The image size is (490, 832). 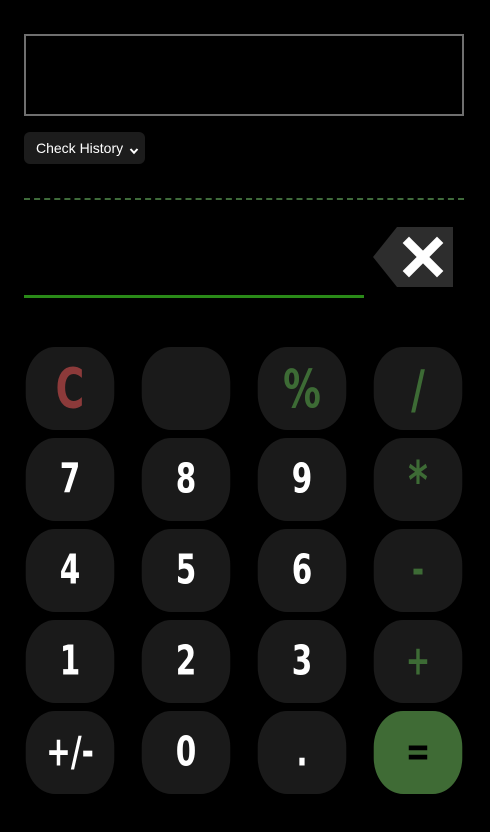 What do you see at coordinates (80, 148) in the screenshot?
I see `check-history-label: Check History` at bounding box center [80, 148].